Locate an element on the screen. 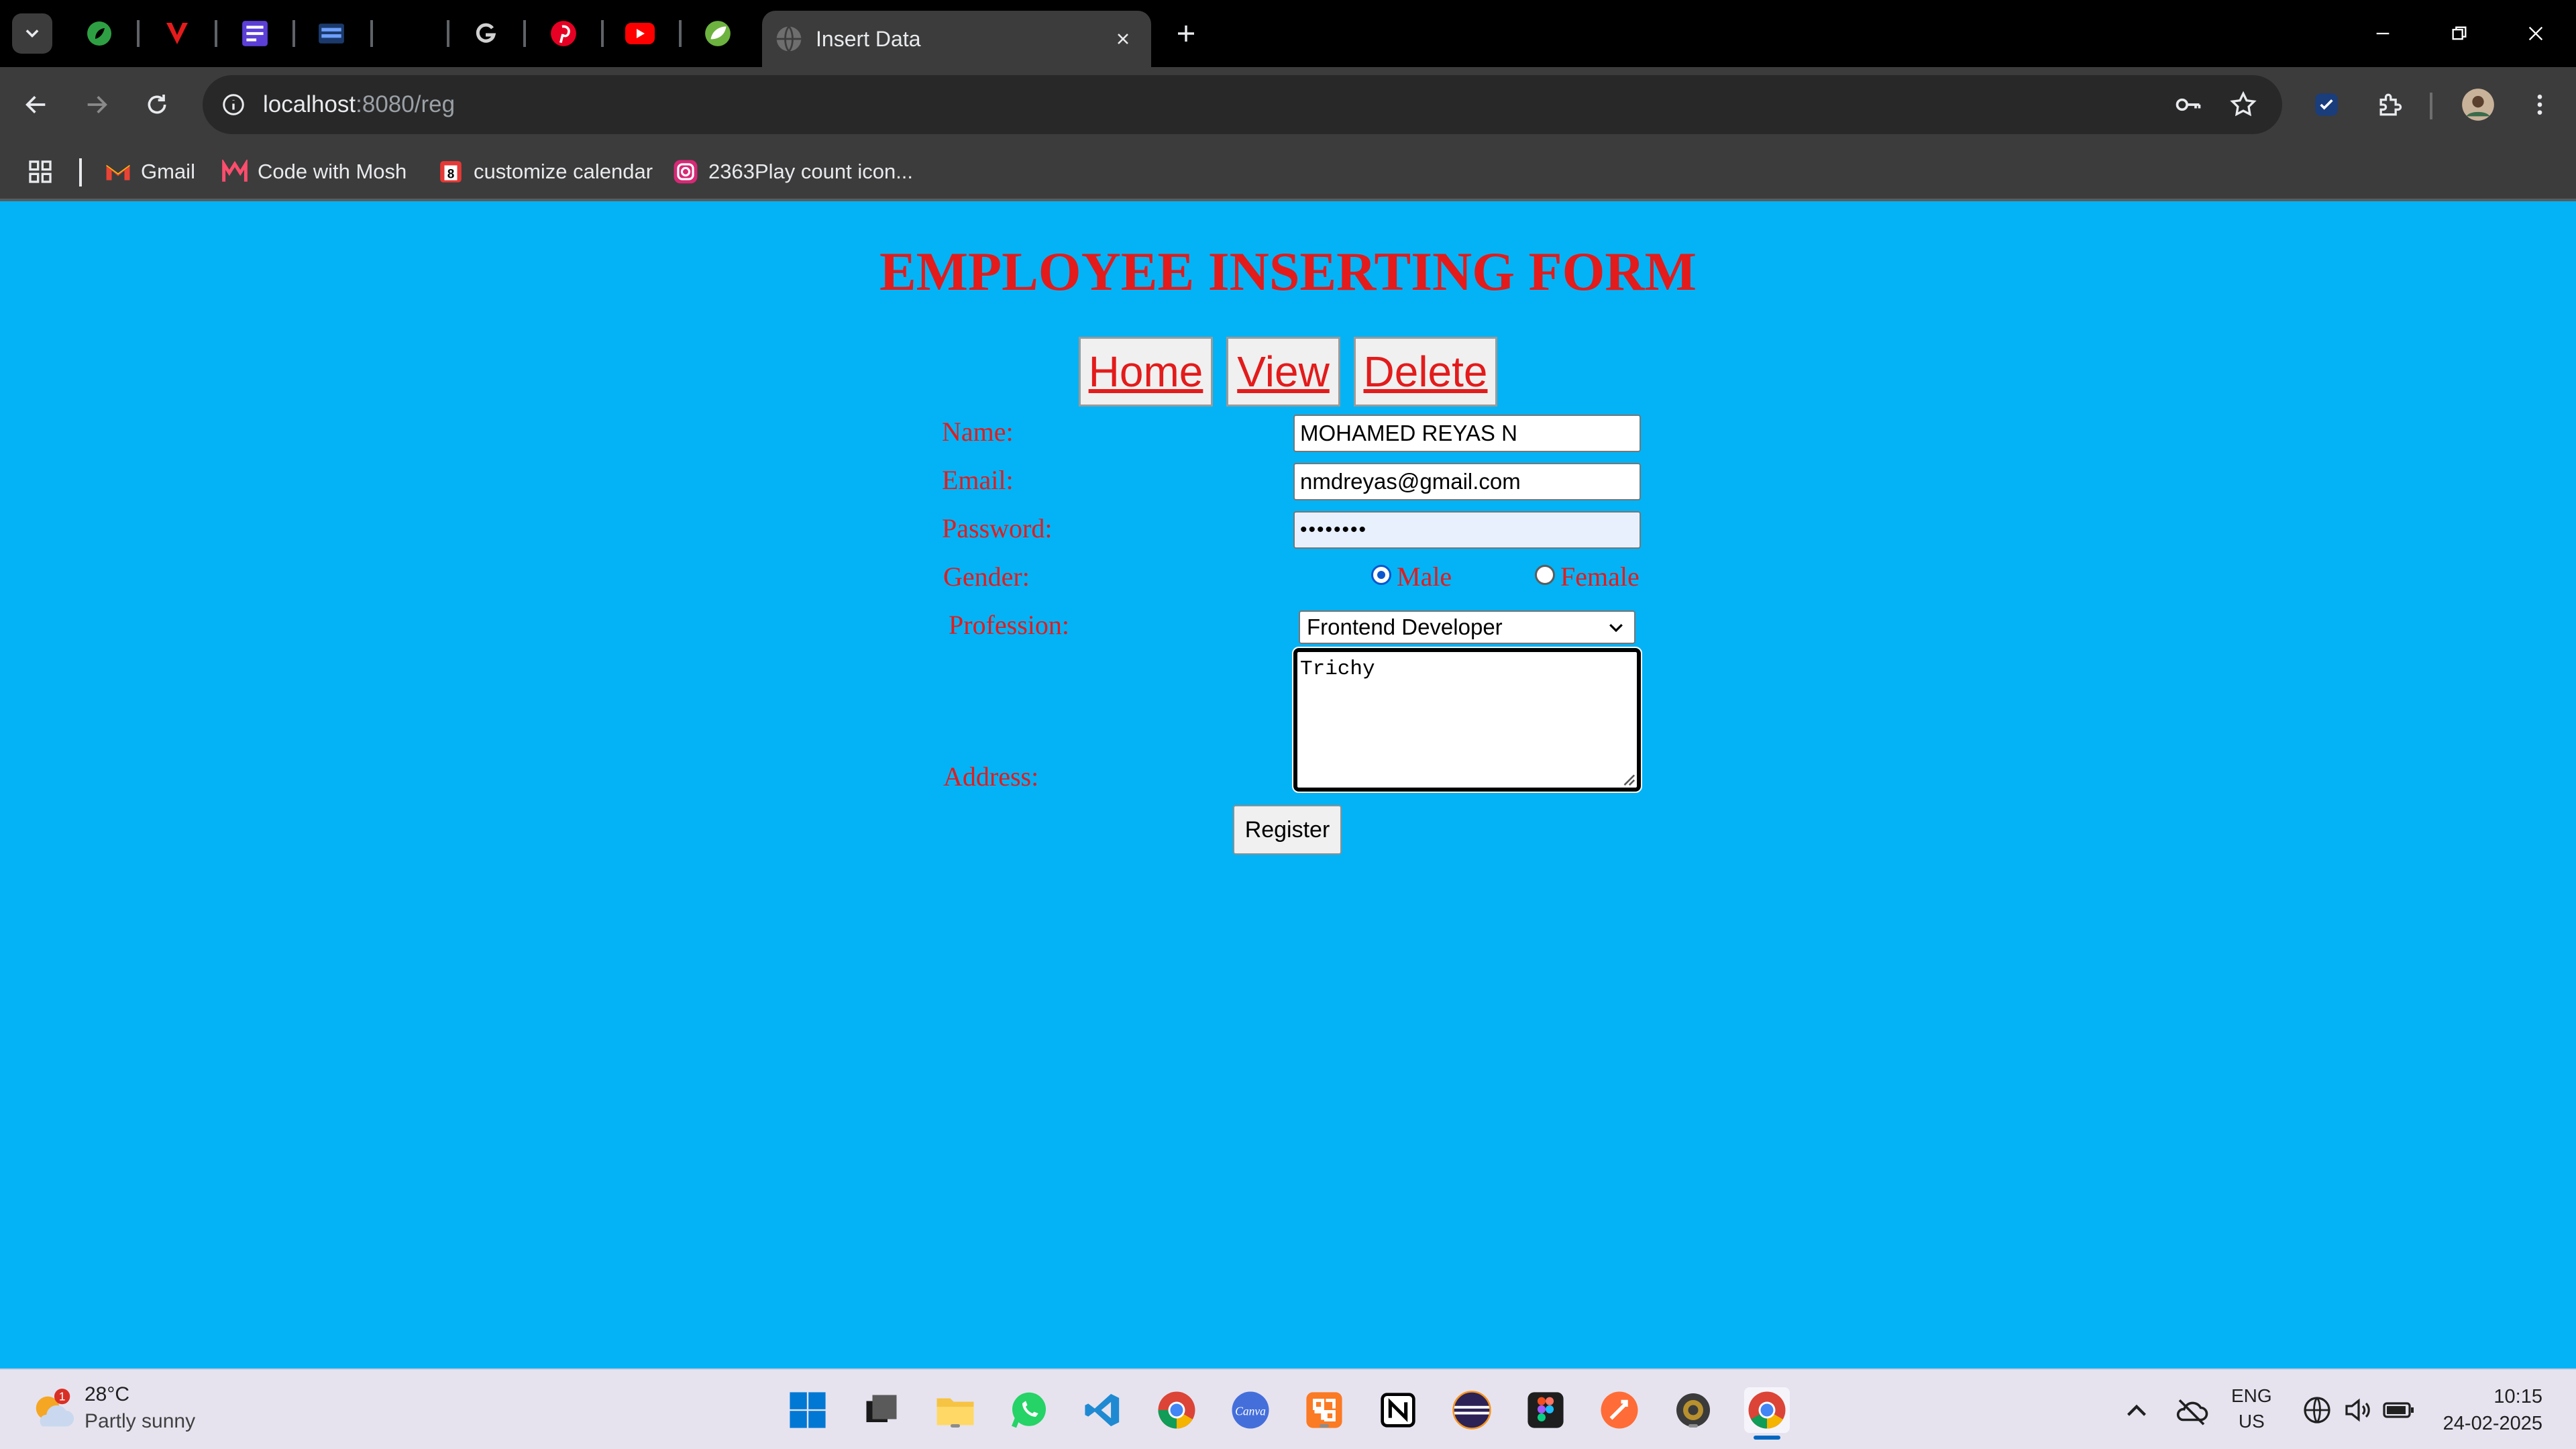  reload-icon is located at coordinates (157, 104).